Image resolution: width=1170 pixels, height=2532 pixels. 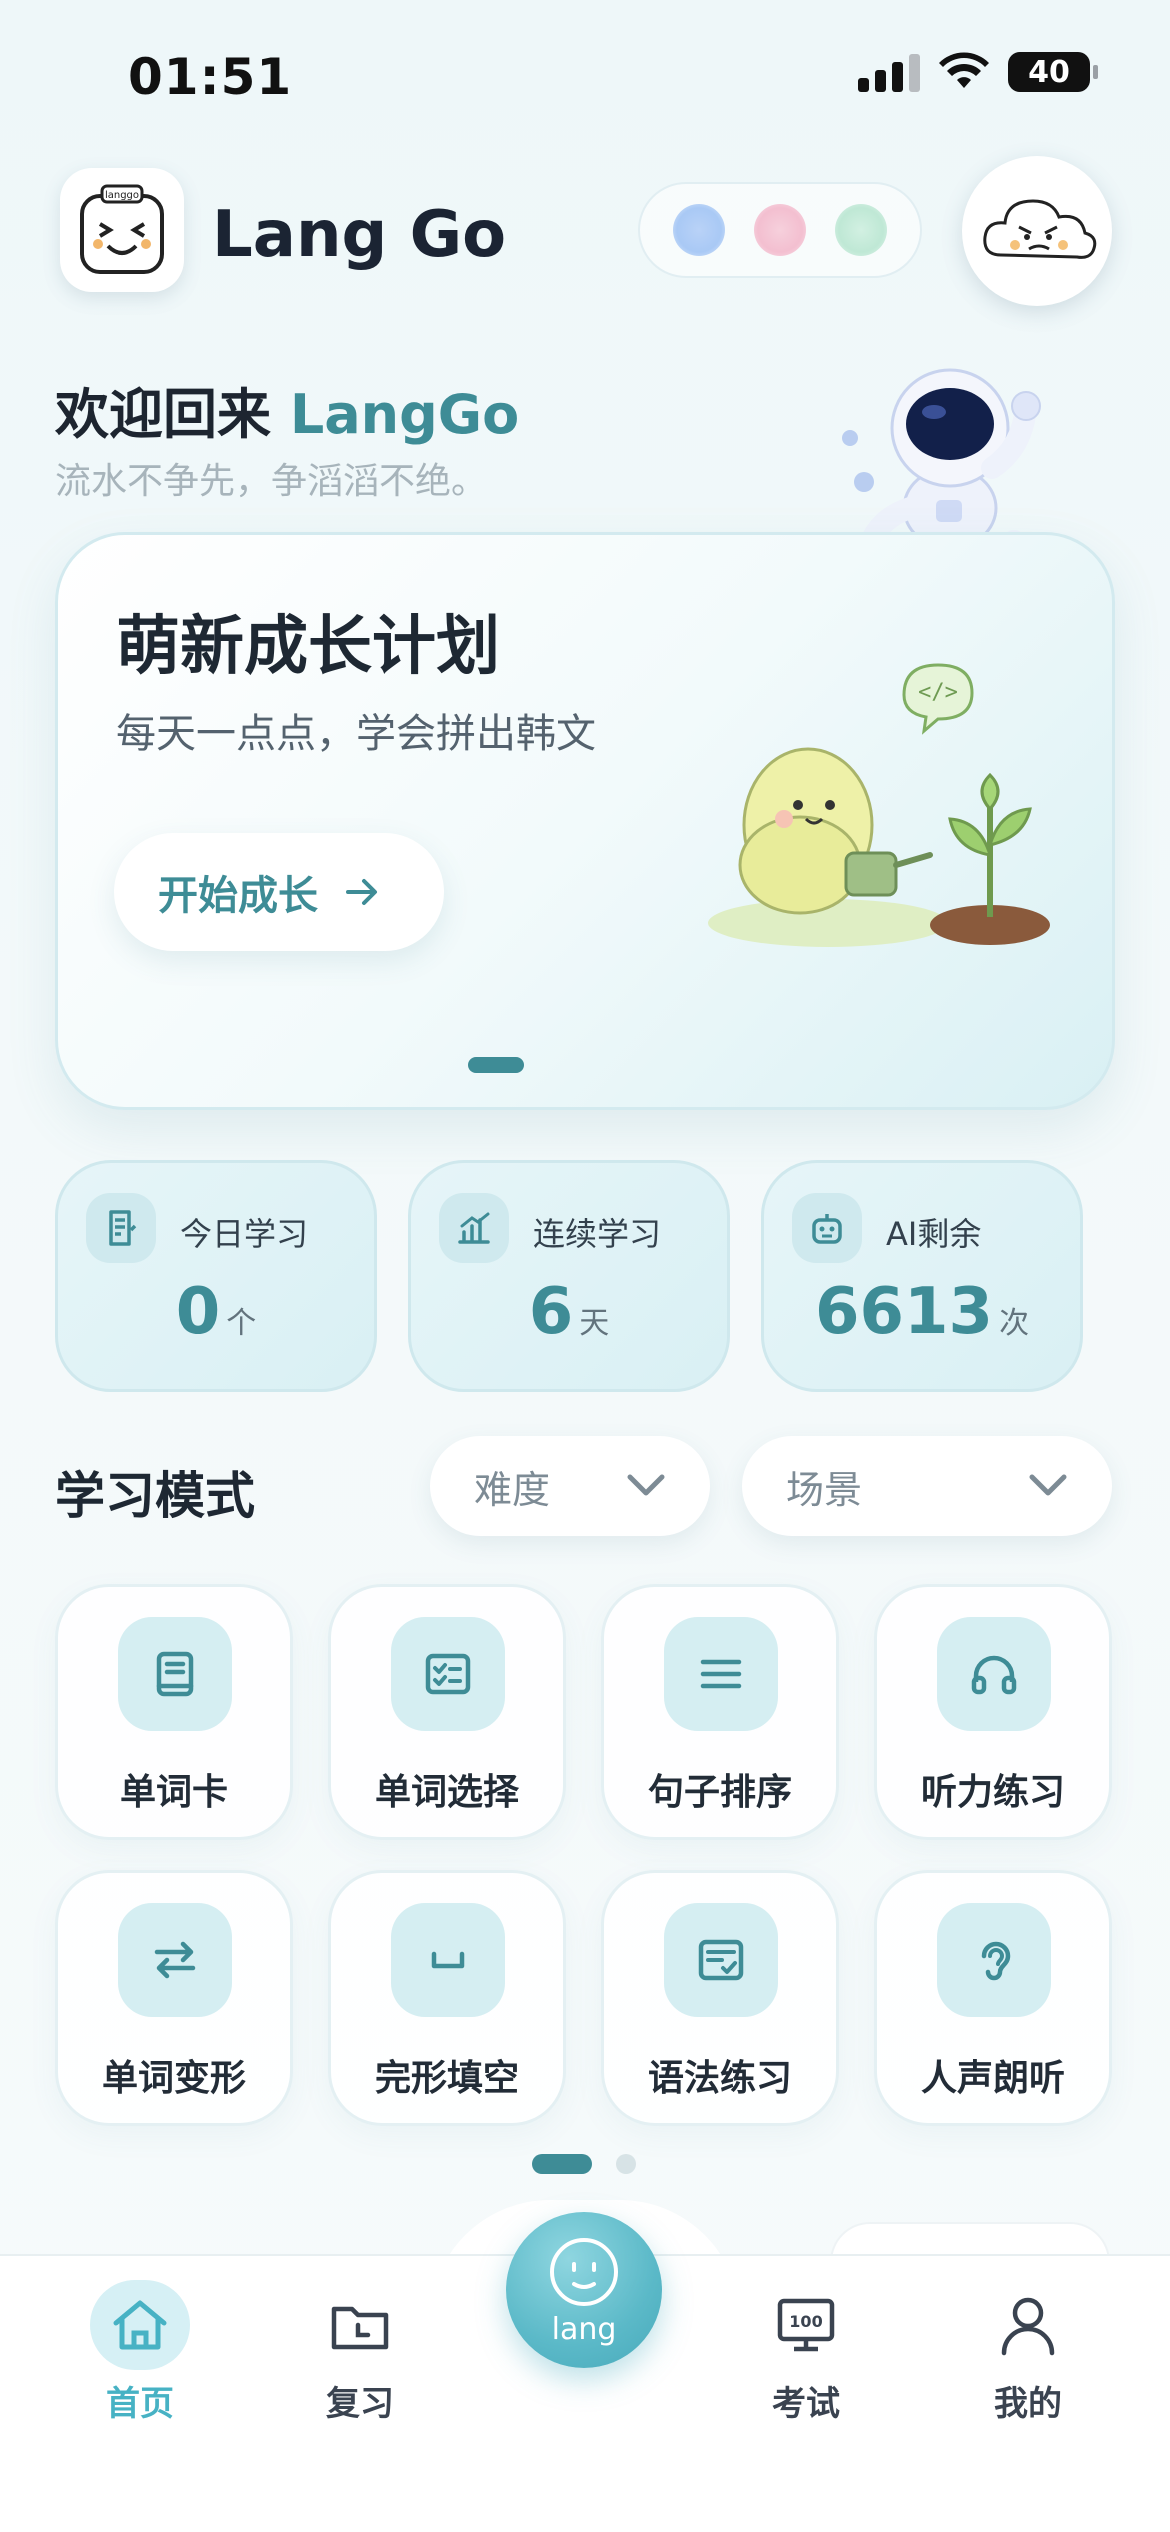 I want to click on theme-dot-green, so click(x=861, y=230).